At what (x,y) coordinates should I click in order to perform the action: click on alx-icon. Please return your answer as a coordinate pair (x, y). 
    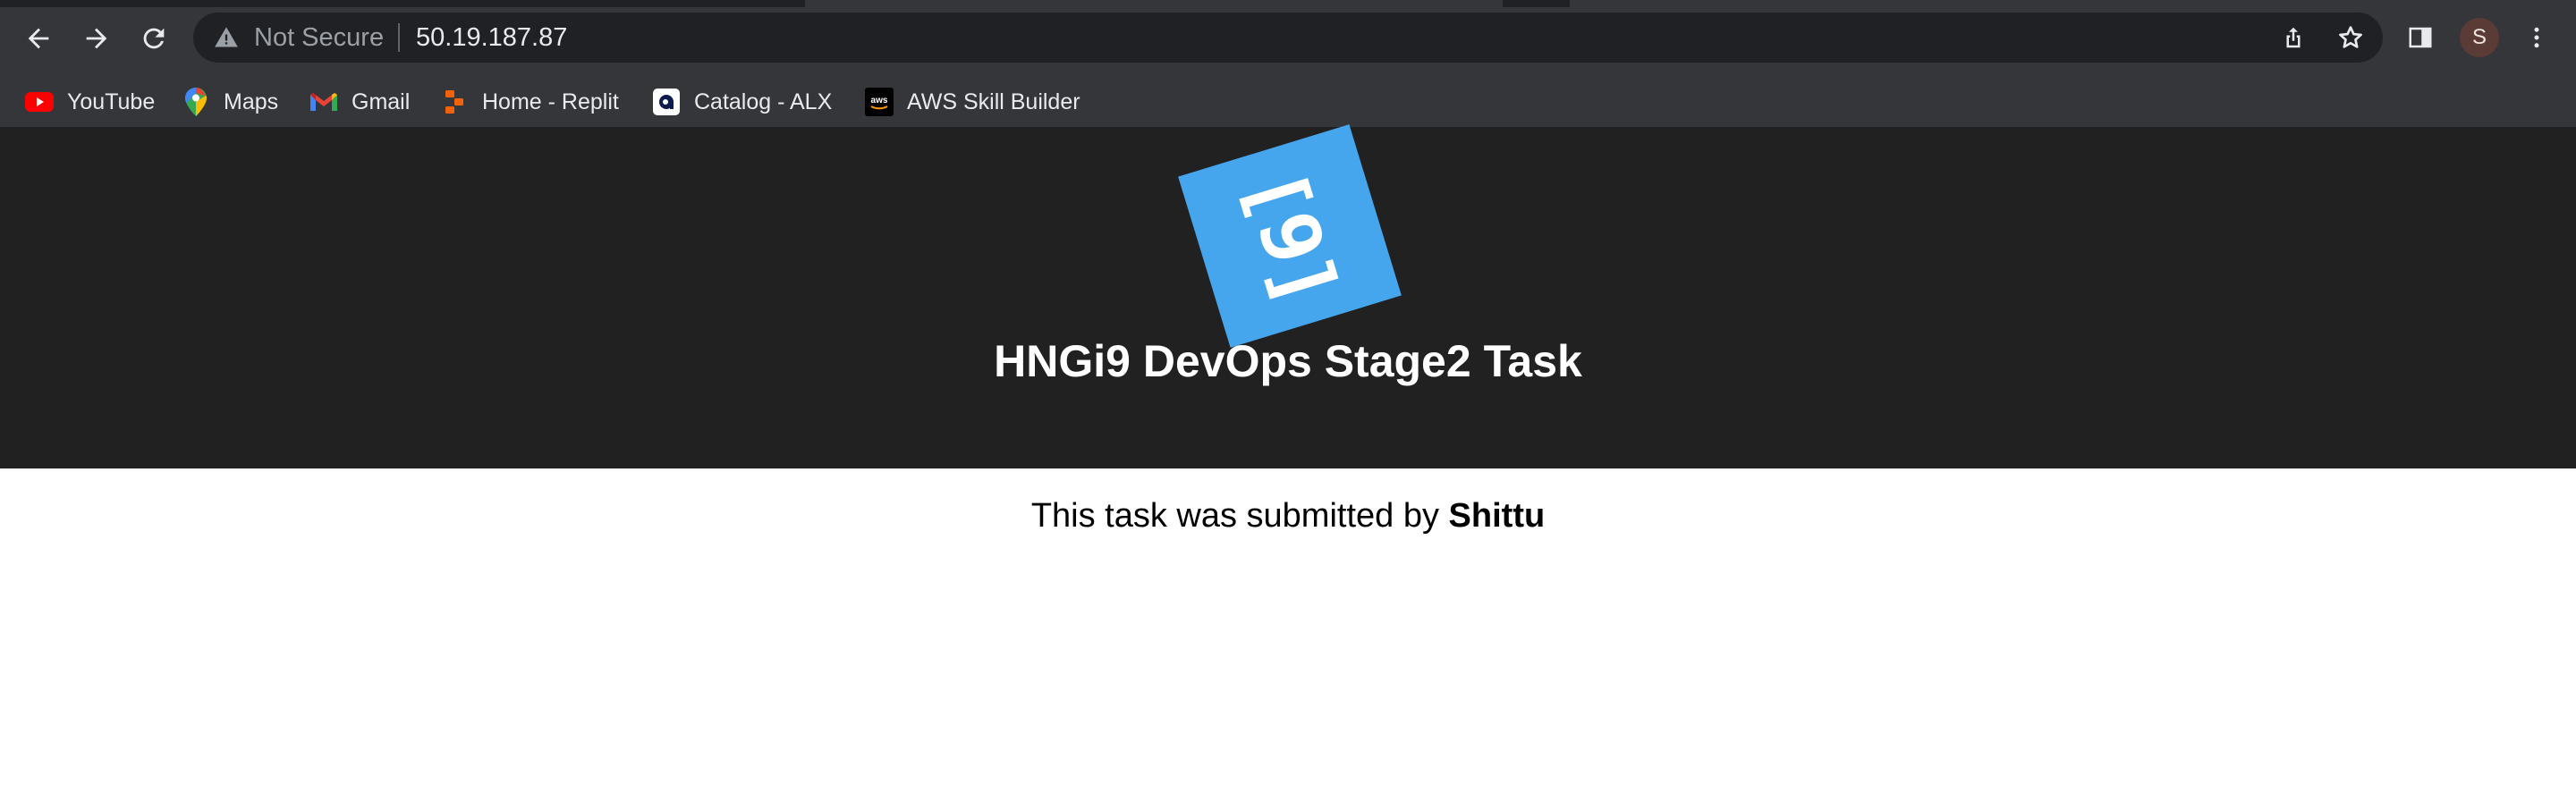
    Looking at the image, I should click on (666, 102).